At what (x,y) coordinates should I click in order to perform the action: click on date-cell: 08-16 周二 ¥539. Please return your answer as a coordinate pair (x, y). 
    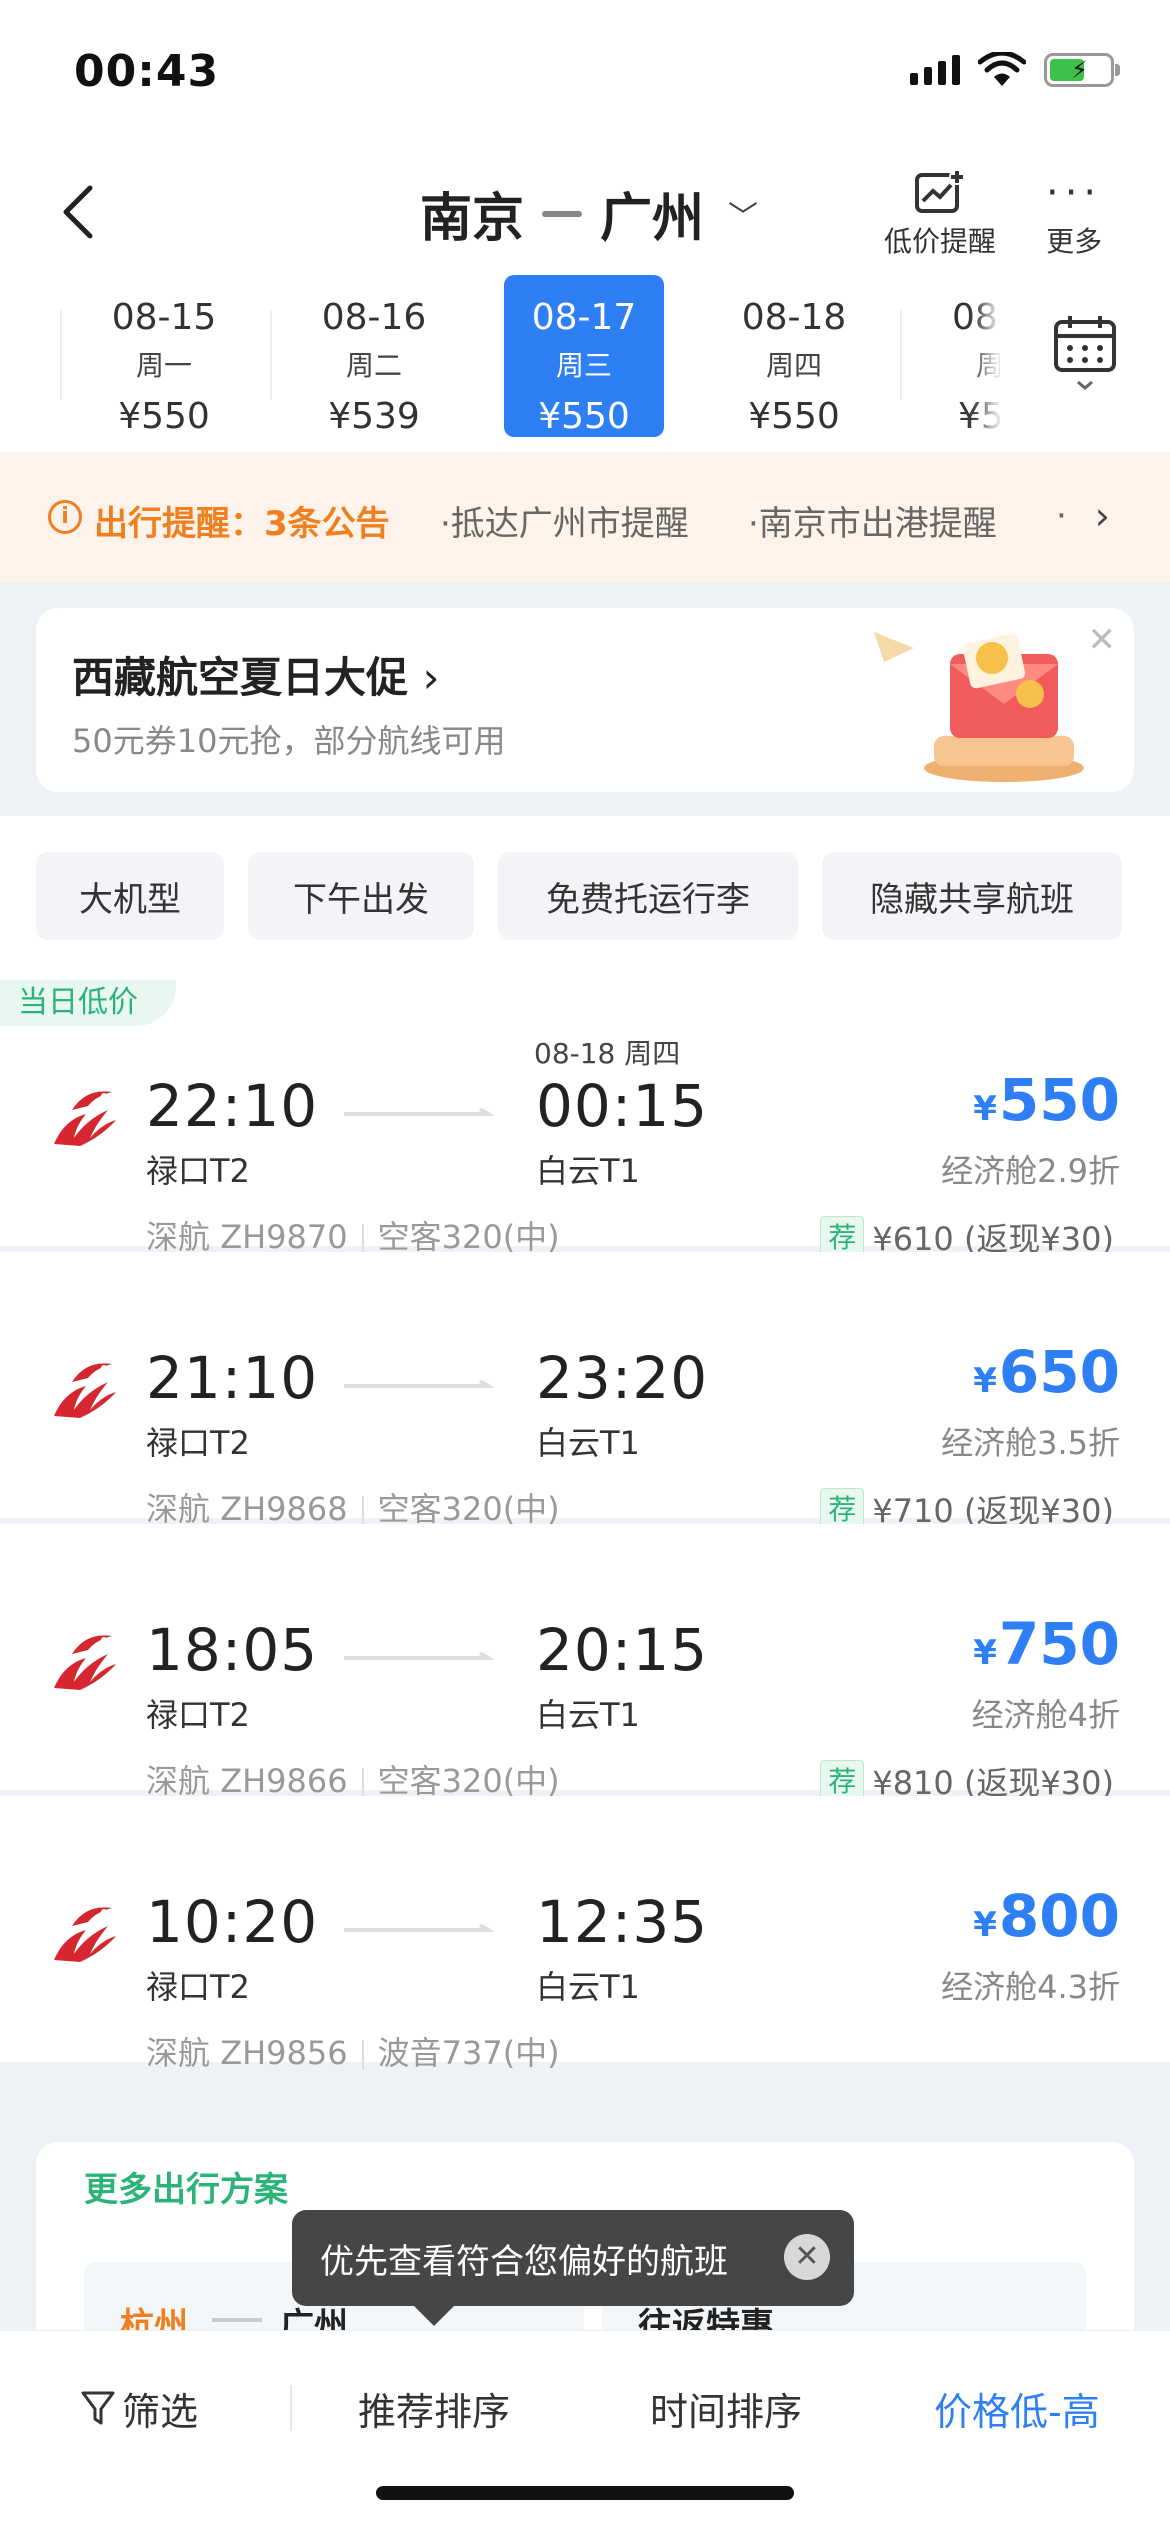
    Looking at the image, I should click on (374, 356).